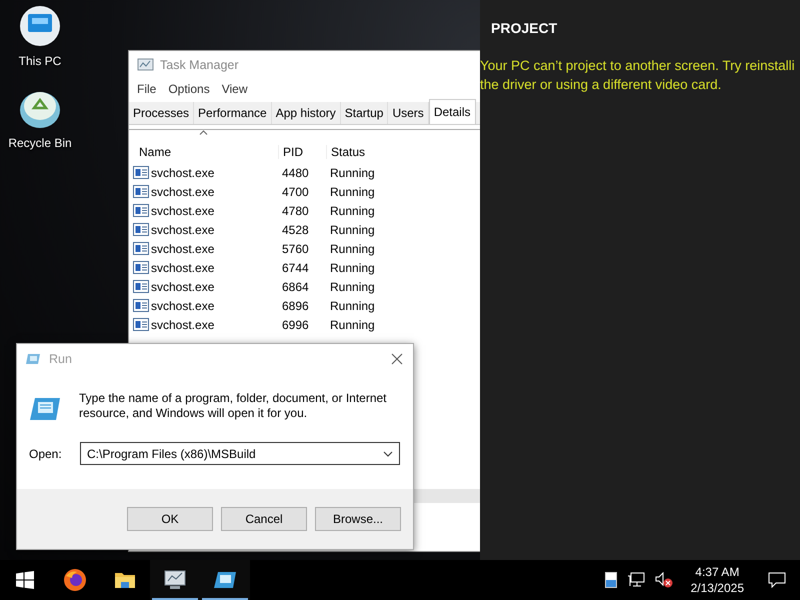 The height and width of the screenshot is (600, 800). I want to click on dialog-button: OK, so click(170, 519).